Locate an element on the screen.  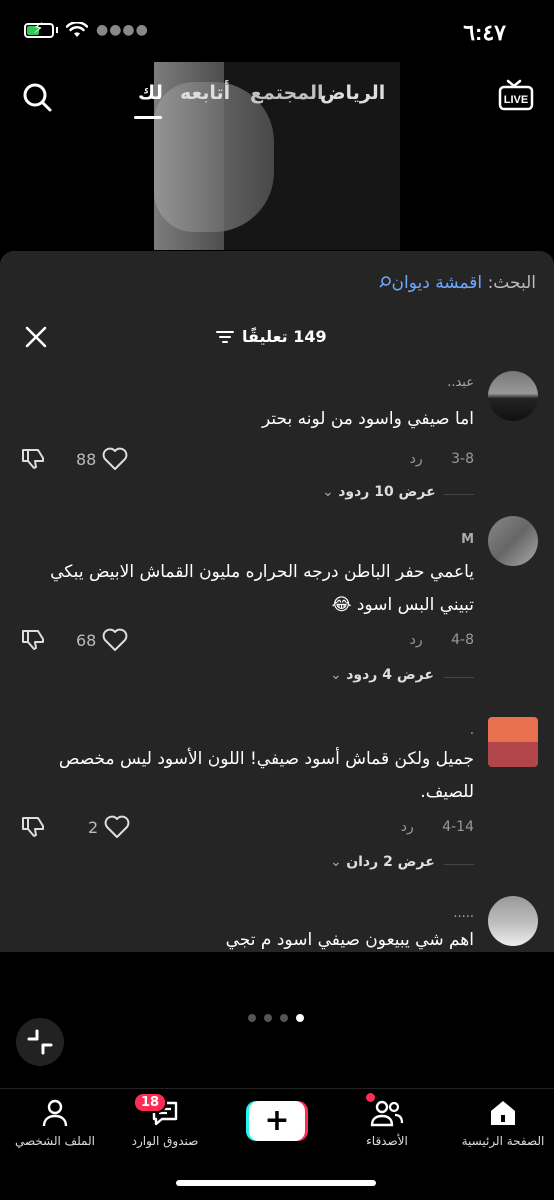
plus-icon: + is located at coordinates (277, 1121).